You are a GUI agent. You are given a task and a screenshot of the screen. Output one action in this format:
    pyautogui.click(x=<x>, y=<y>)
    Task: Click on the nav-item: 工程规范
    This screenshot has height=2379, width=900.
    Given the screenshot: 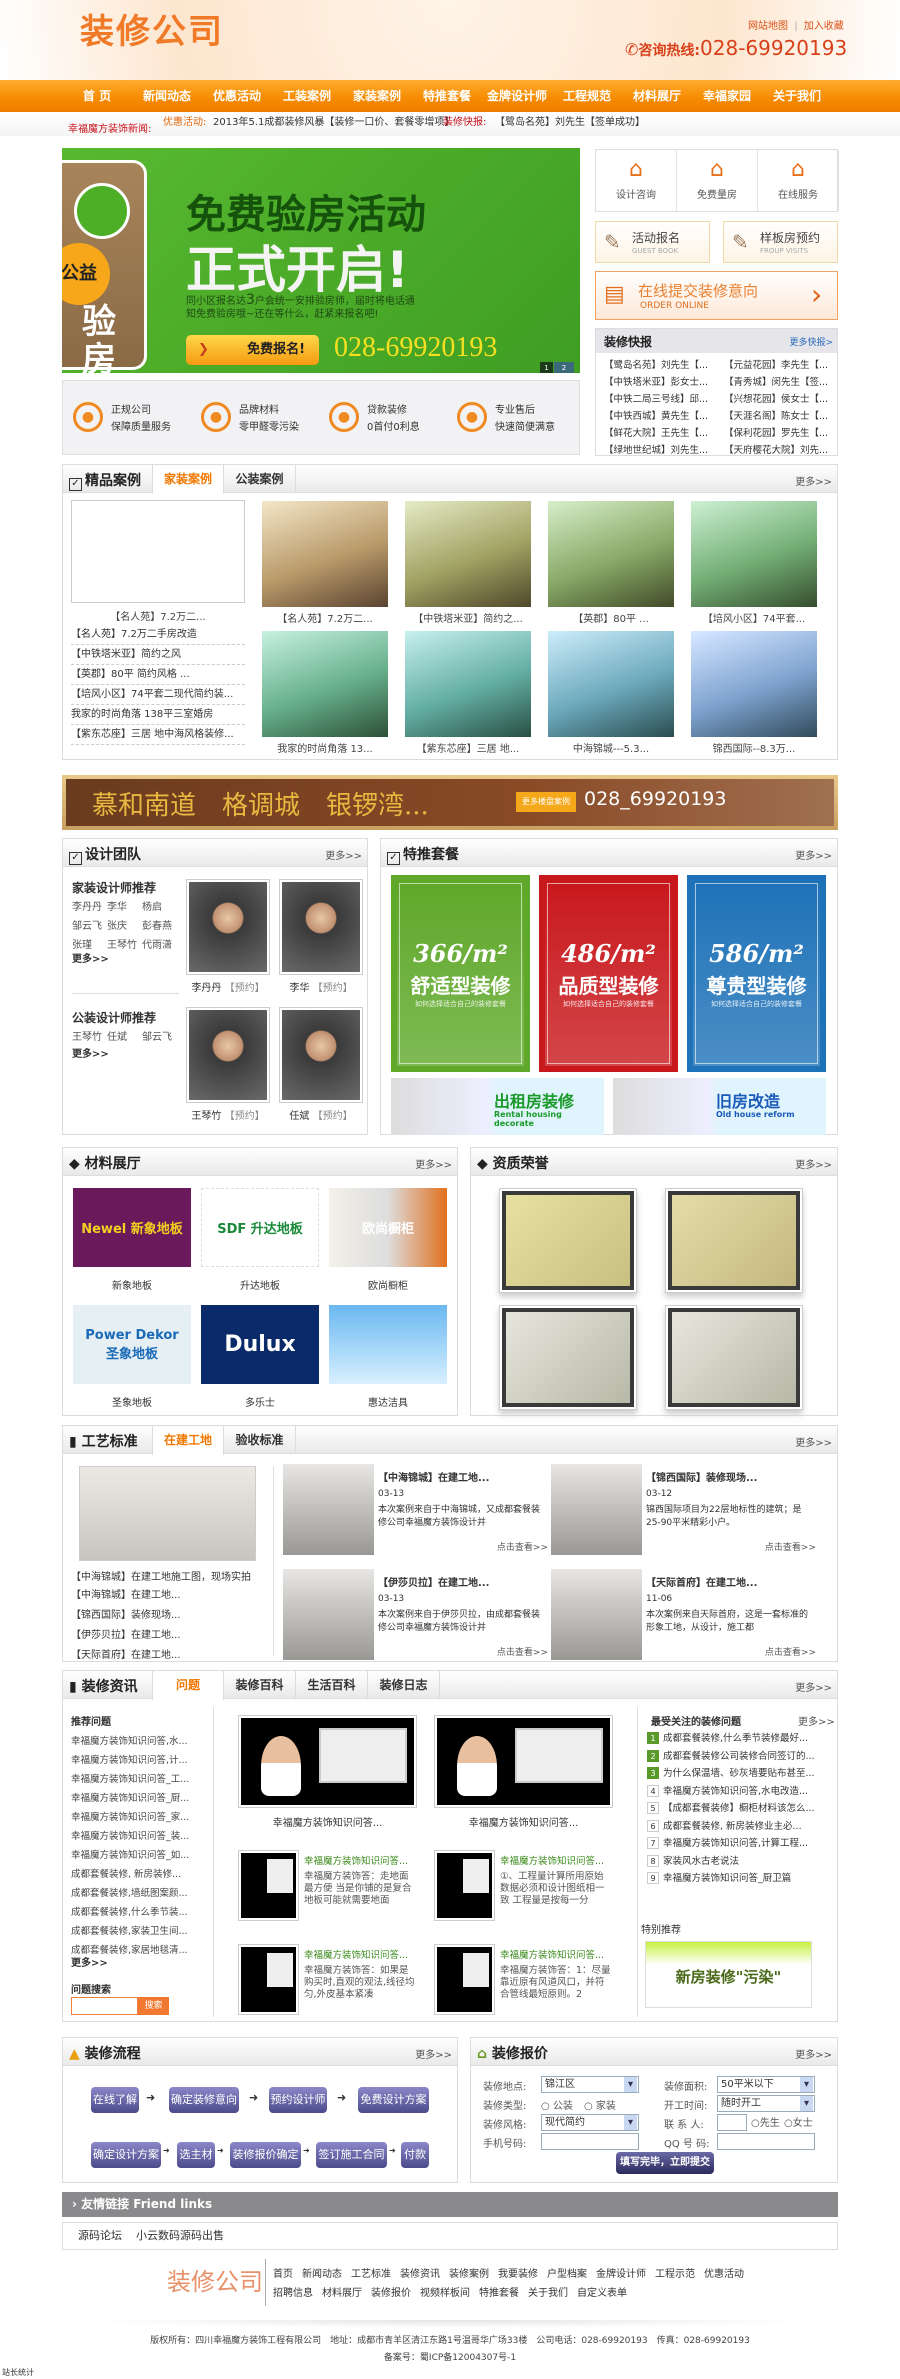 What is the action you would take?
    pyautogui.click(x=587, y=96)
    